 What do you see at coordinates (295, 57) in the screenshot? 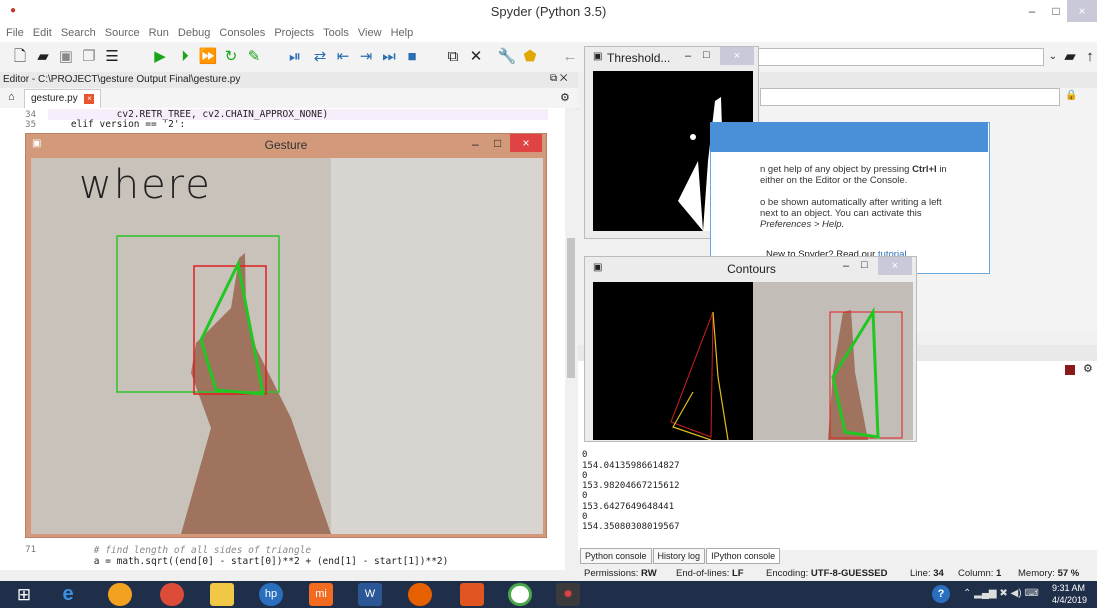
I see `debug-icon: ⏯` at bounding box center [295, 57].